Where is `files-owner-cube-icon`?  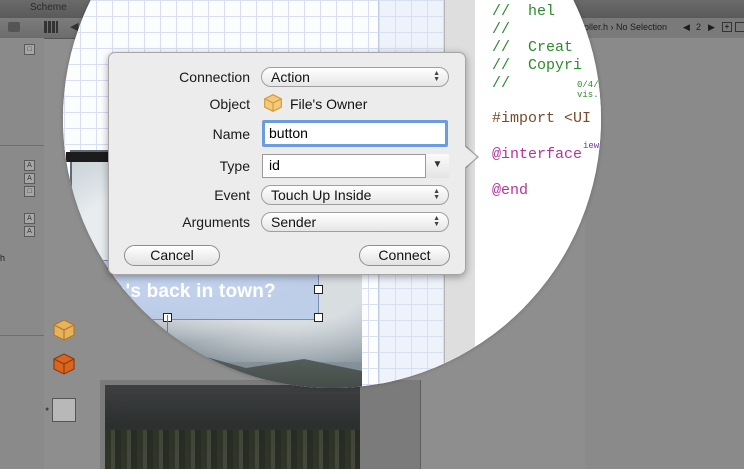 files-owner-cube-icon is located at coordinates (273, 103).